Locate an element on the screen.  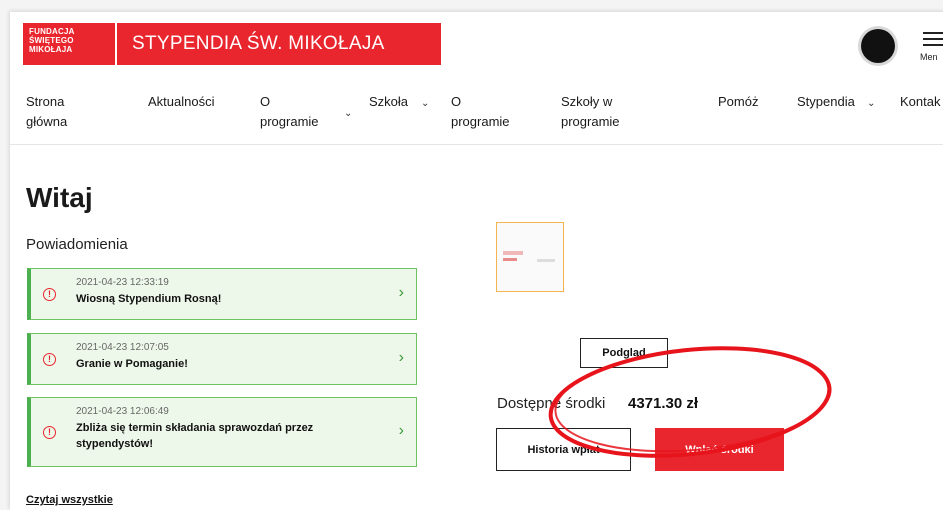
deposit-funds-button: Wpłać środki is located at coordinates (719, 449).